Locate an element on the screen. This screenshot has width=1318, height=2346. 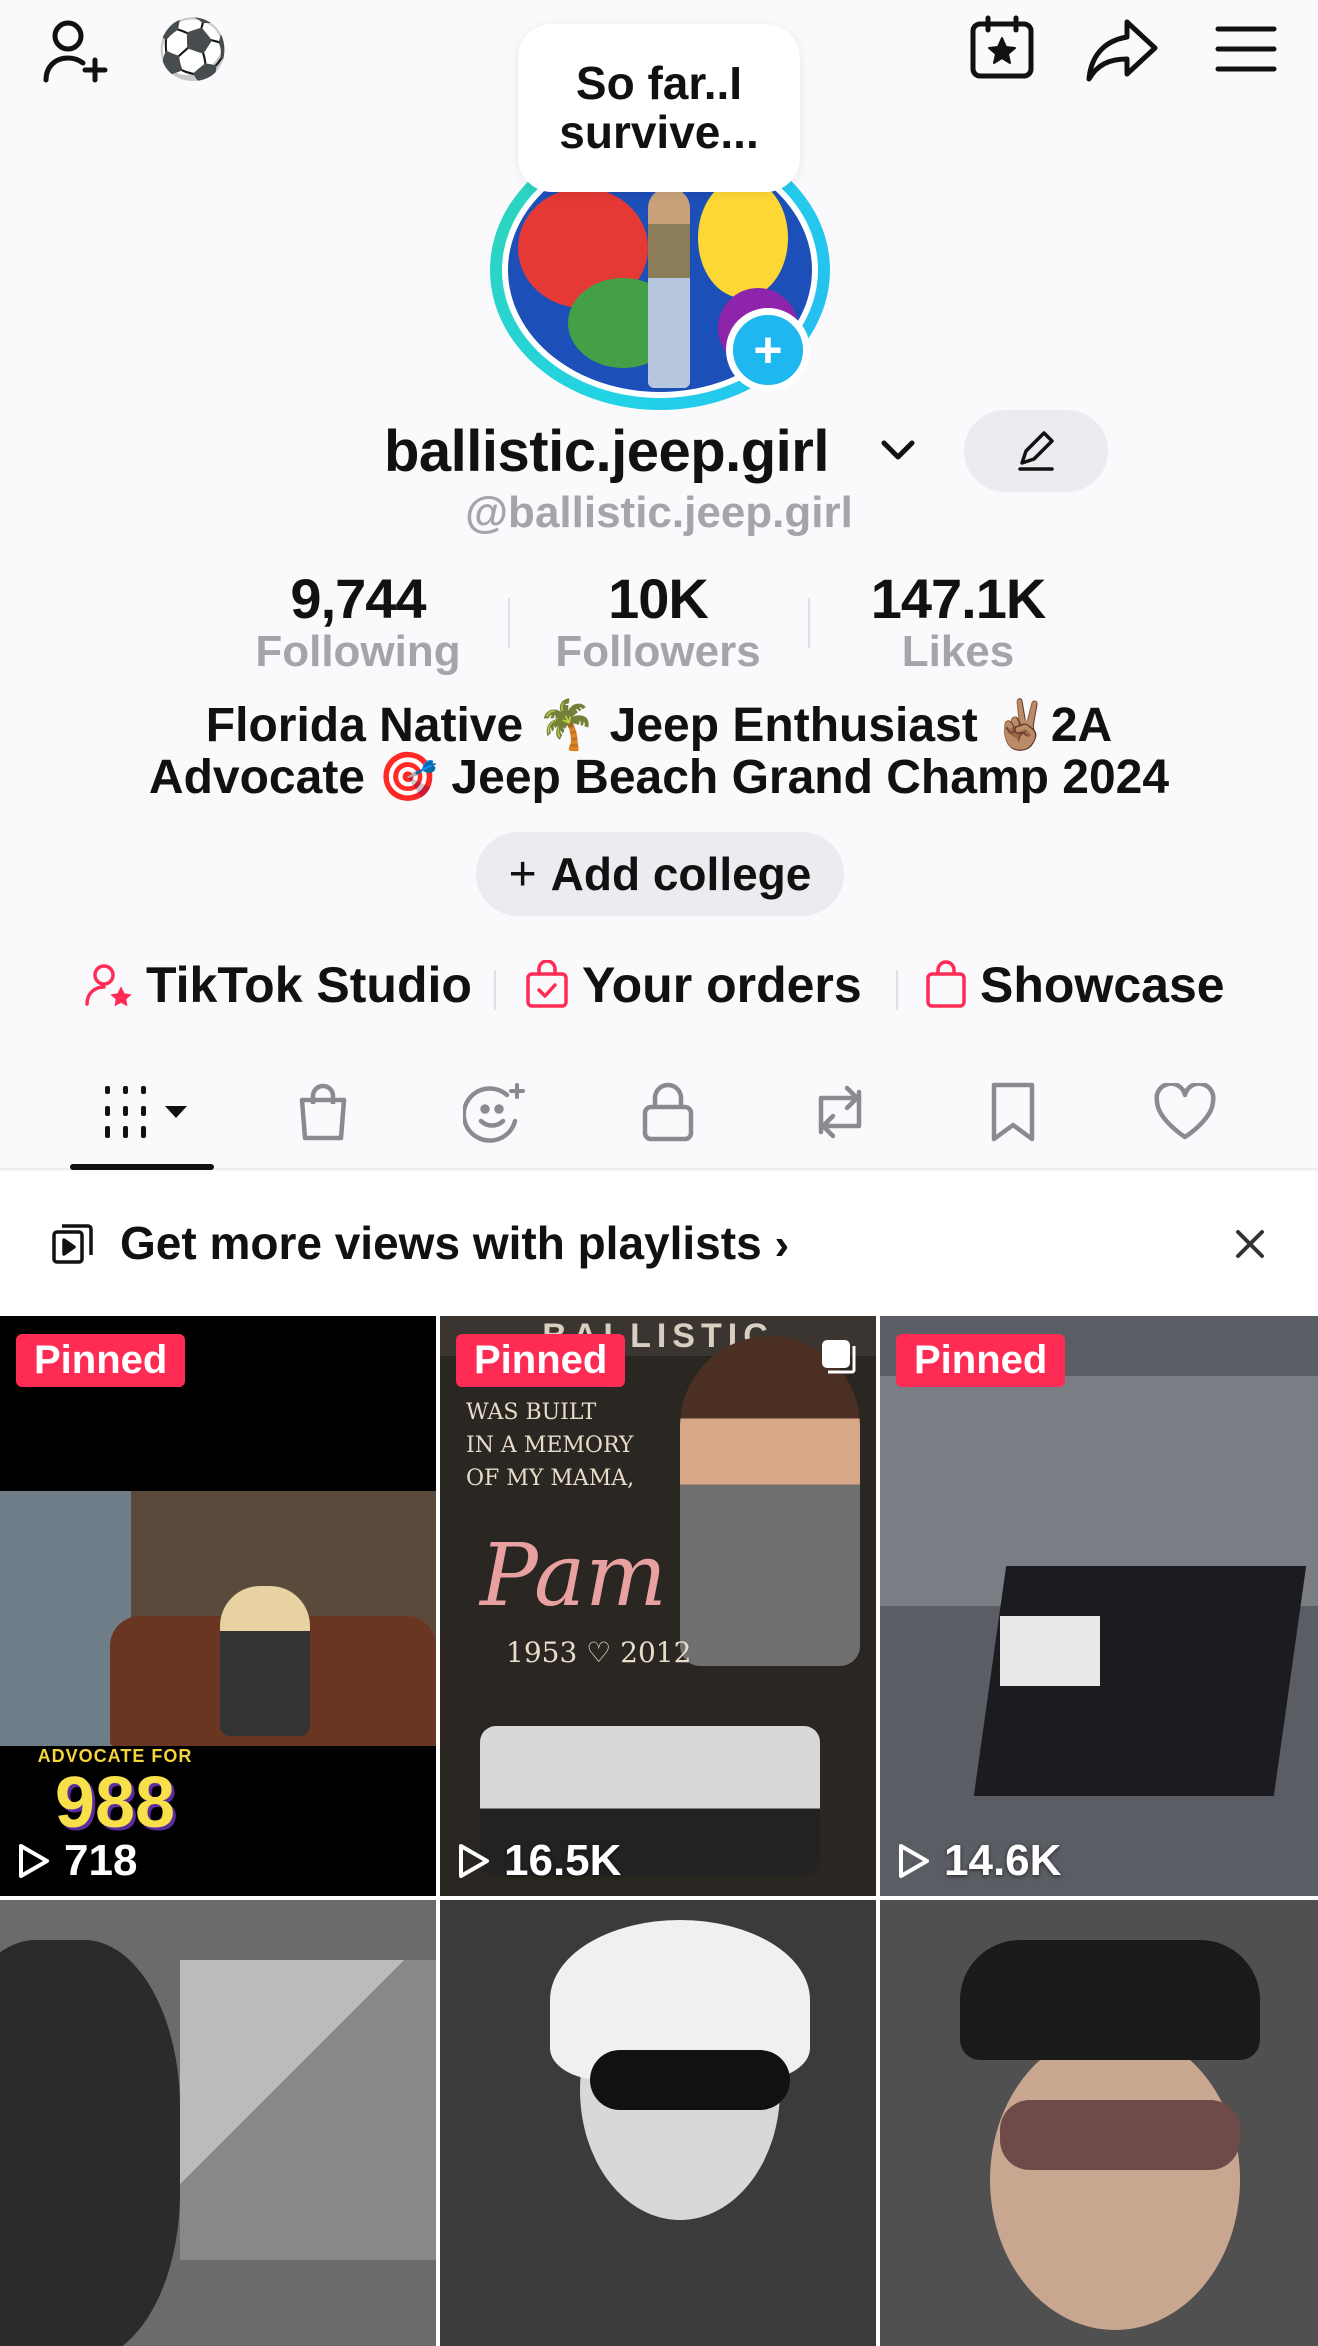
video-tile: ADVOCATE FOR 988 Pinned 718 is located at coordinates (218, 1606).